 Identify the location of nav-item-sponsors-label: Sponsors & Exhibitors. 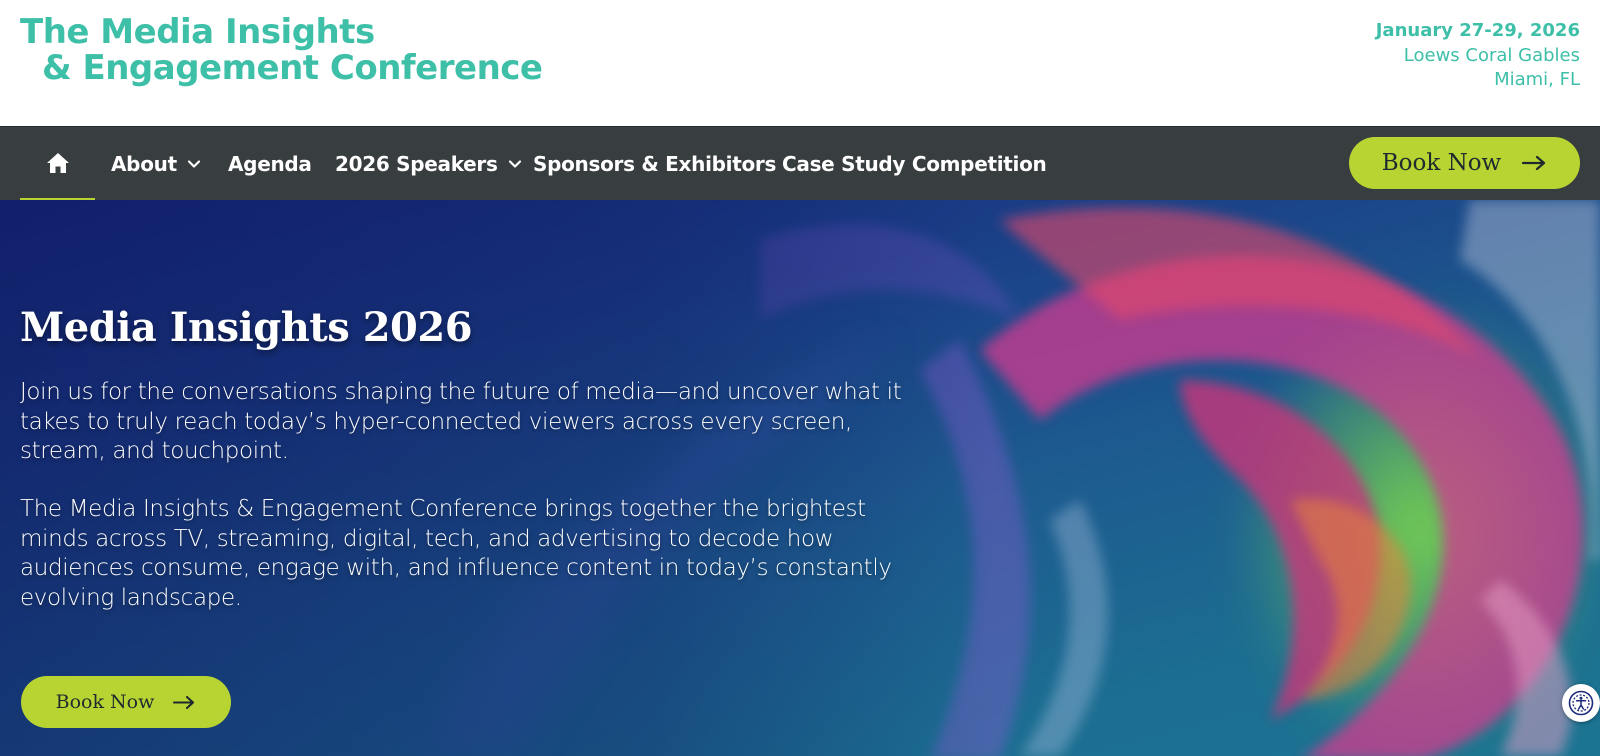
(655, 163).